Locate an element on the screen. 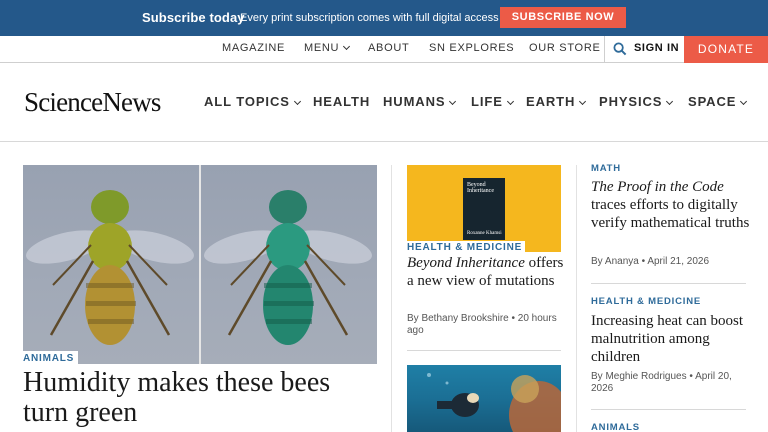 This screenshot has width=768, height=432. about-link: ABOUT is located at coordinates (388, 48).